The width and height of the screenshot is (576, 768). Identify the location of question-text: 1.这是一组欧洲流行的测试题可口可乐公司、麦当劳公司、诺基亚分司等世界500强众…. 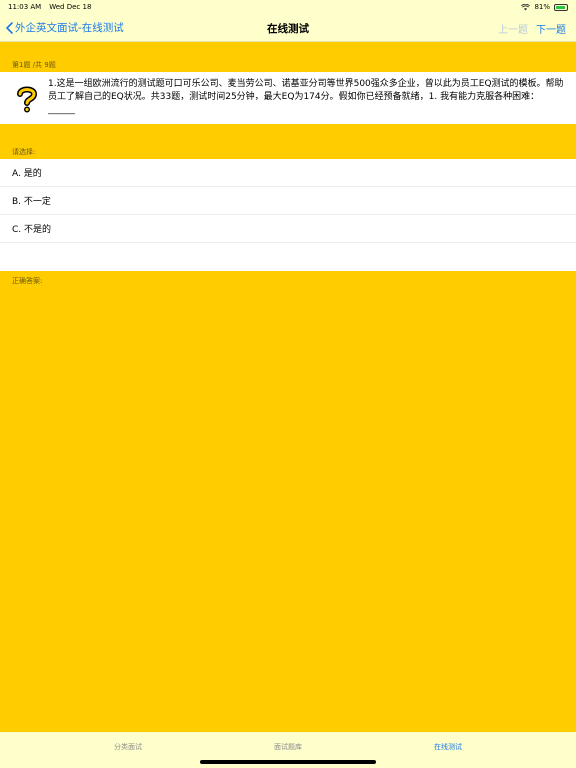
(306, 97).